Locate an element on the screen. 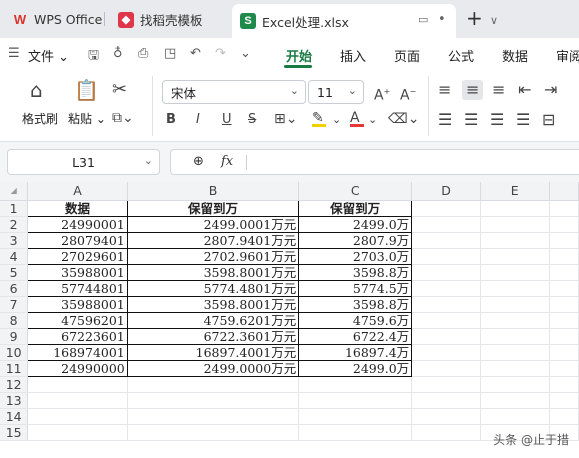  increase-font-icon: A+ is located at coordinates (382, 94).